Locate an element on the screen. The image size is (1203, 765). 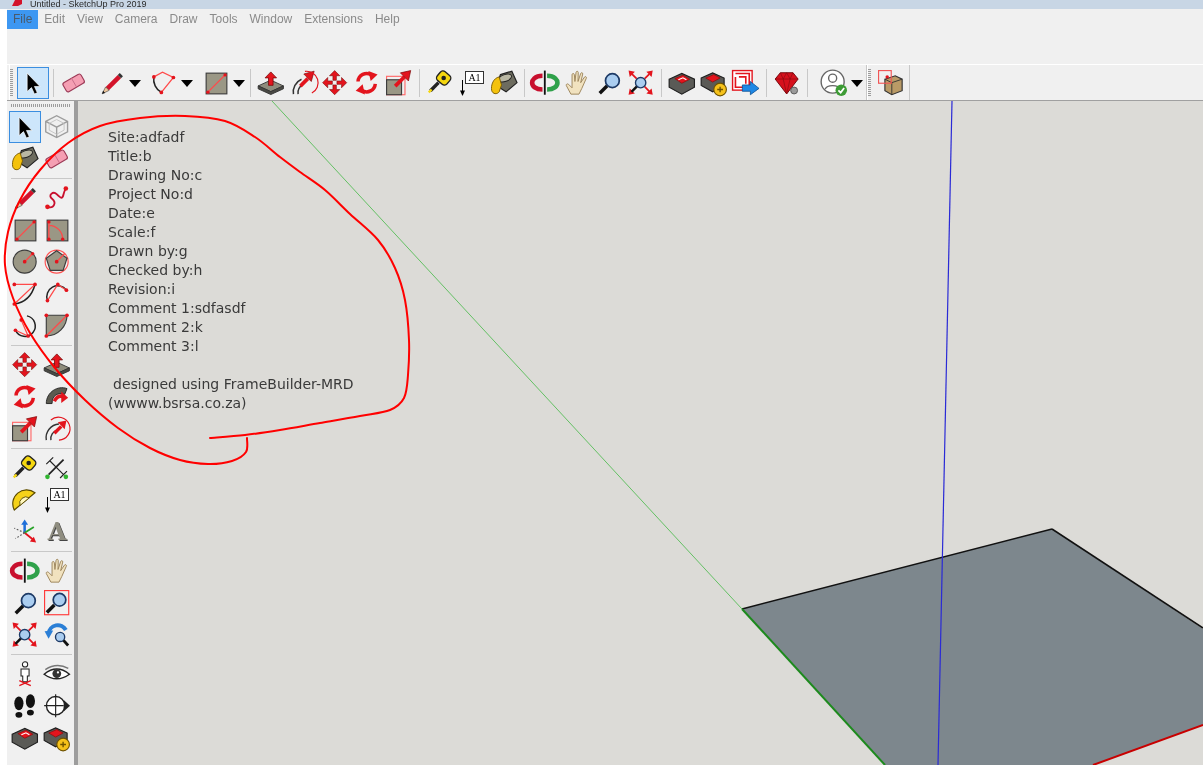
section-plane-icon is located at coordinates (57, 706).